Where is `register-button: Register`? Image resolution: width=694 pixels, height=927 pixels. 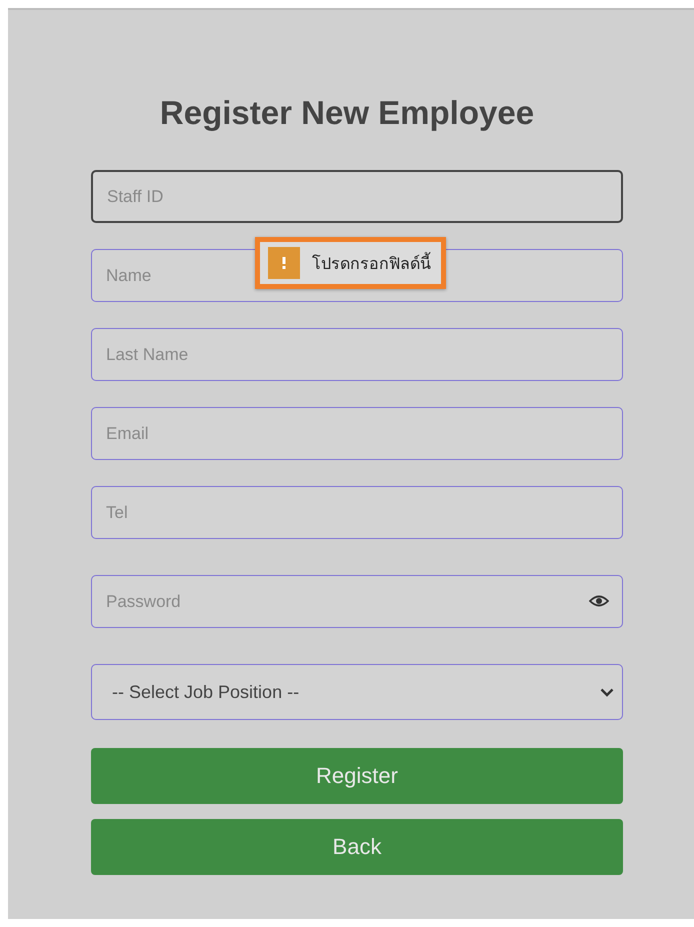
register-button: Register is located at coordinates (357, 776).